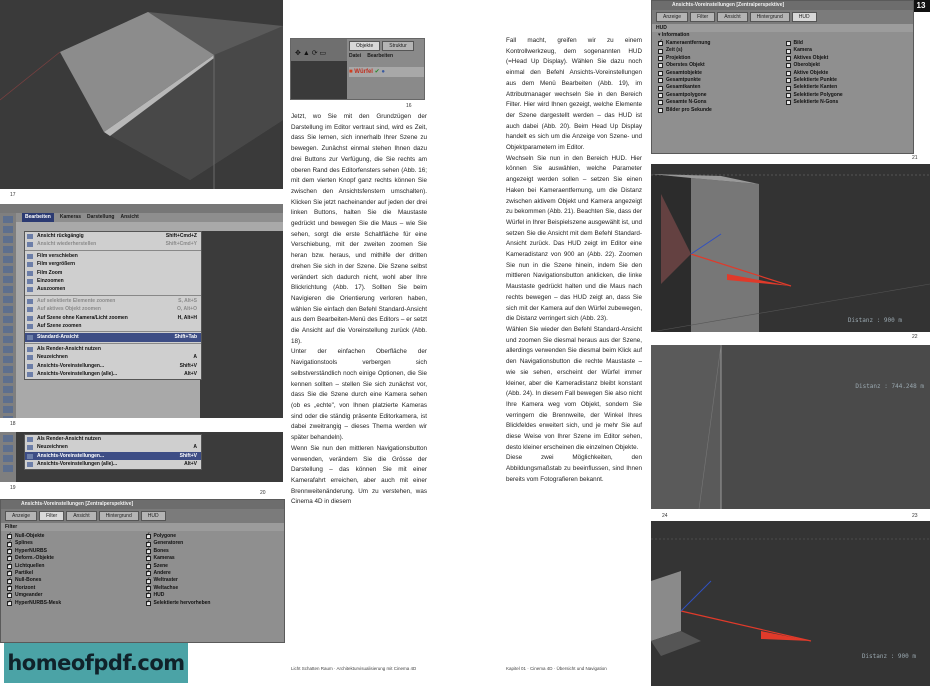 The height and width of the screenshot is (686, 930). Describe the element at coordinates (212, 595) in the screenshot. I see `checkbox-option: HUD` at that location.